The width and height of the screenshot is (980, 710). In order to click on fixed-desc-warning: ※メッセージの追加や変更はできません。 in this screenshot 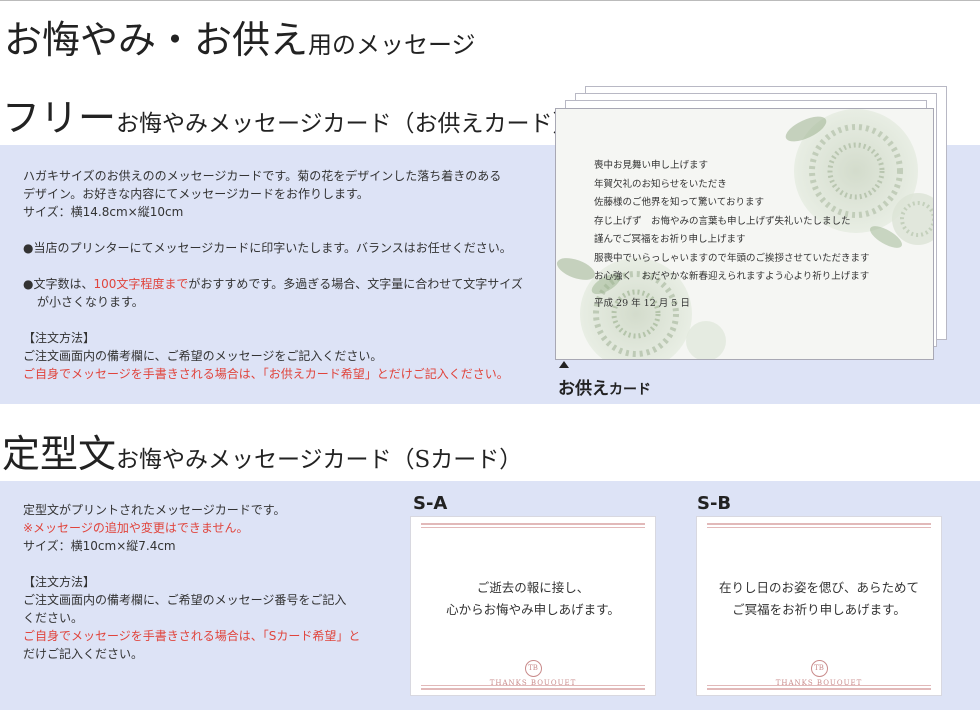, I will do `click(136, 528)`.